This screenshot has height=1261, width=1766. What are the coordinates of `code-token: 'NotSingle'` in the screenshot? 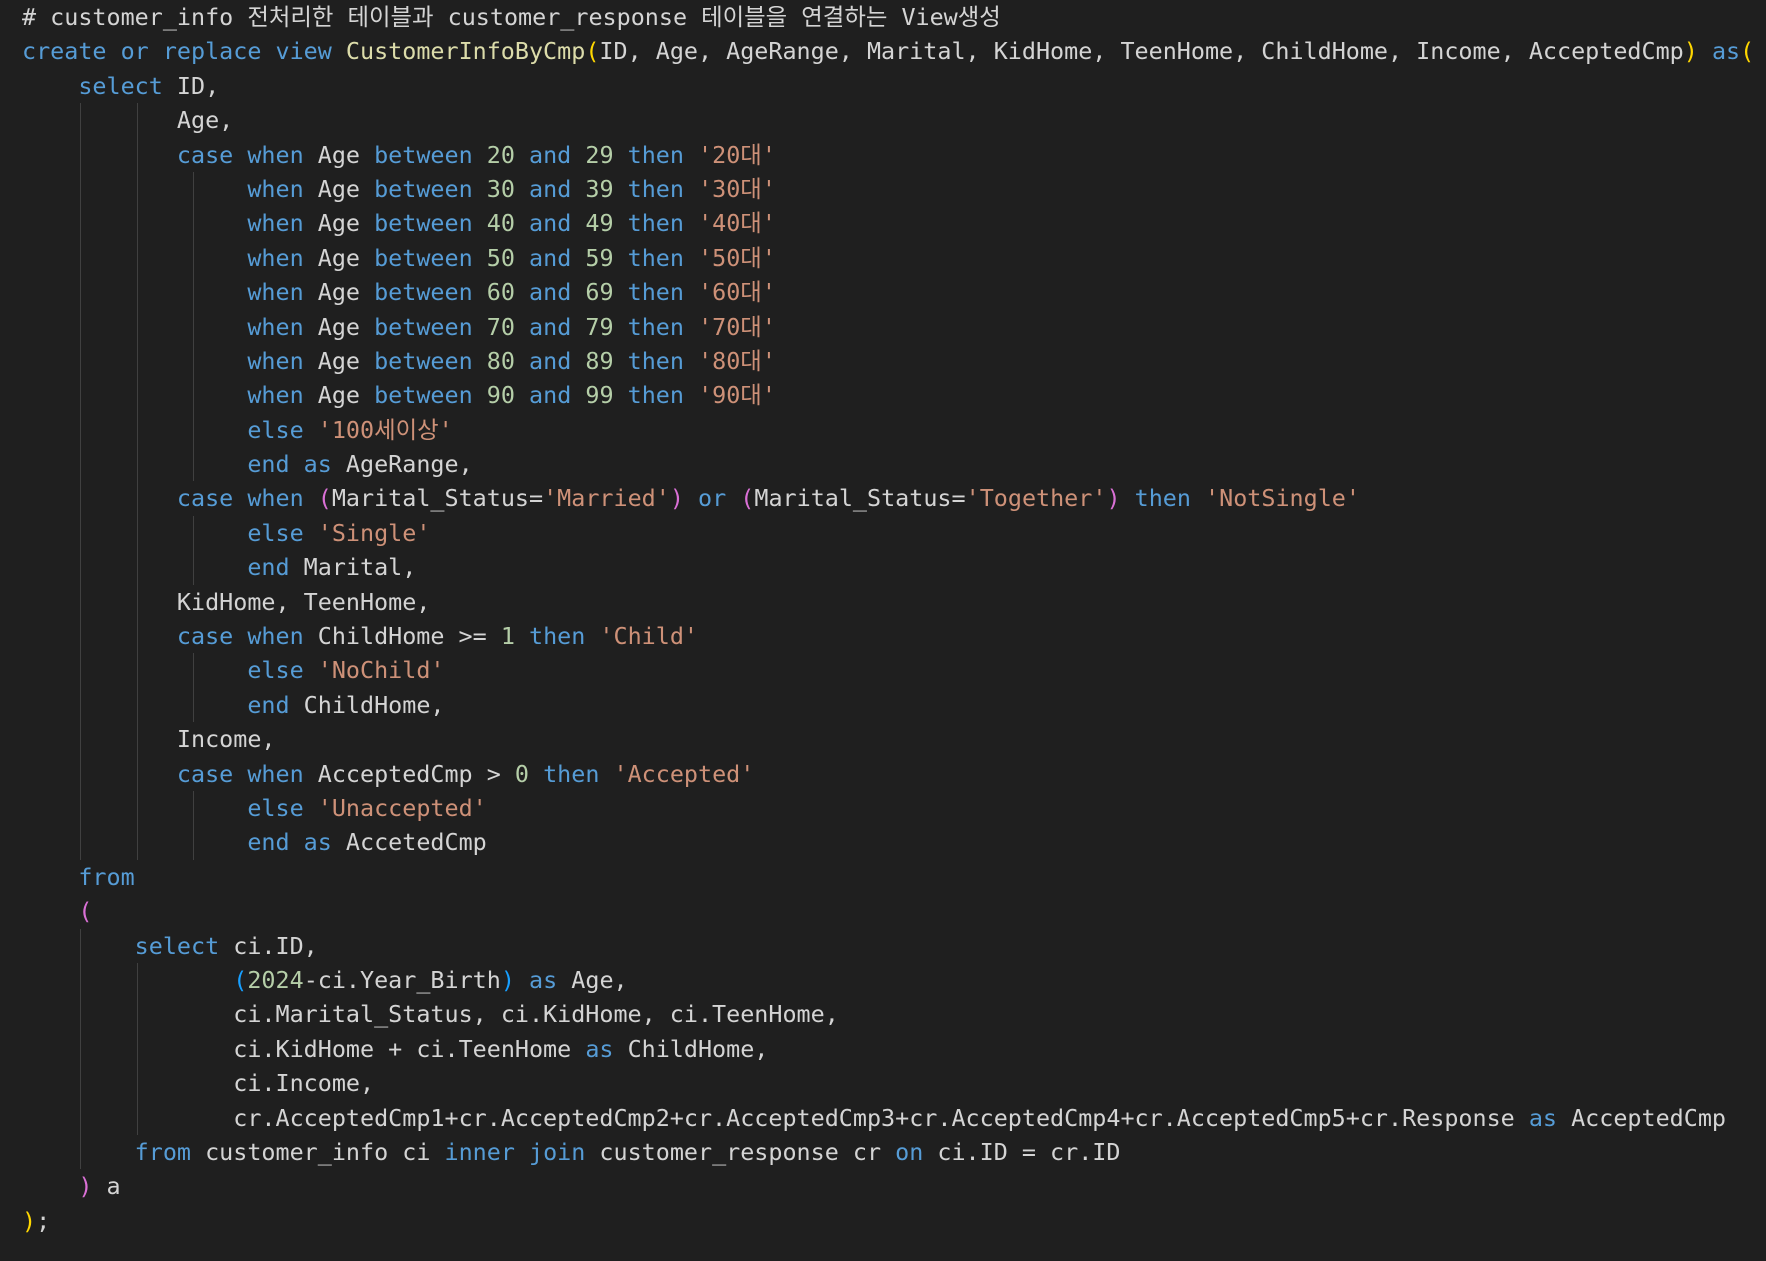 It's located at (1282, 498).